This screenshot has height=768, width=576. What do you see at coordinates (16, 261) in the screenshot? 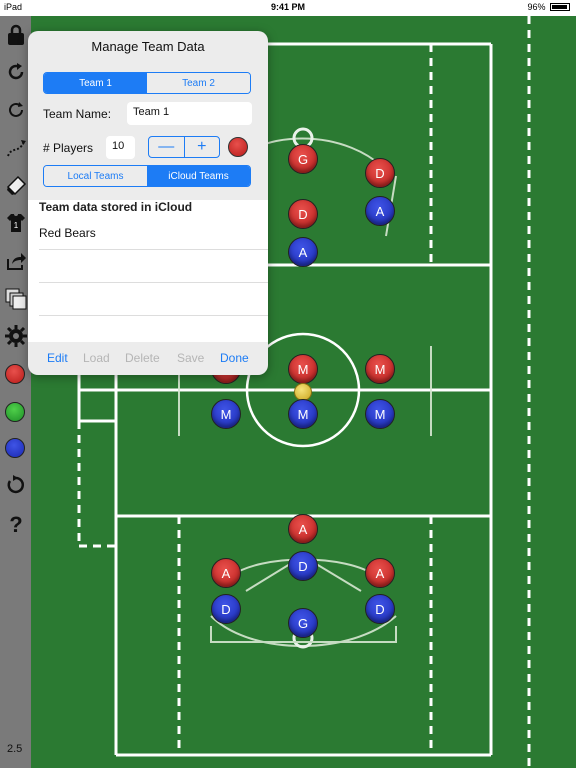
I see `share-icon` at bounding box center [16, 261].